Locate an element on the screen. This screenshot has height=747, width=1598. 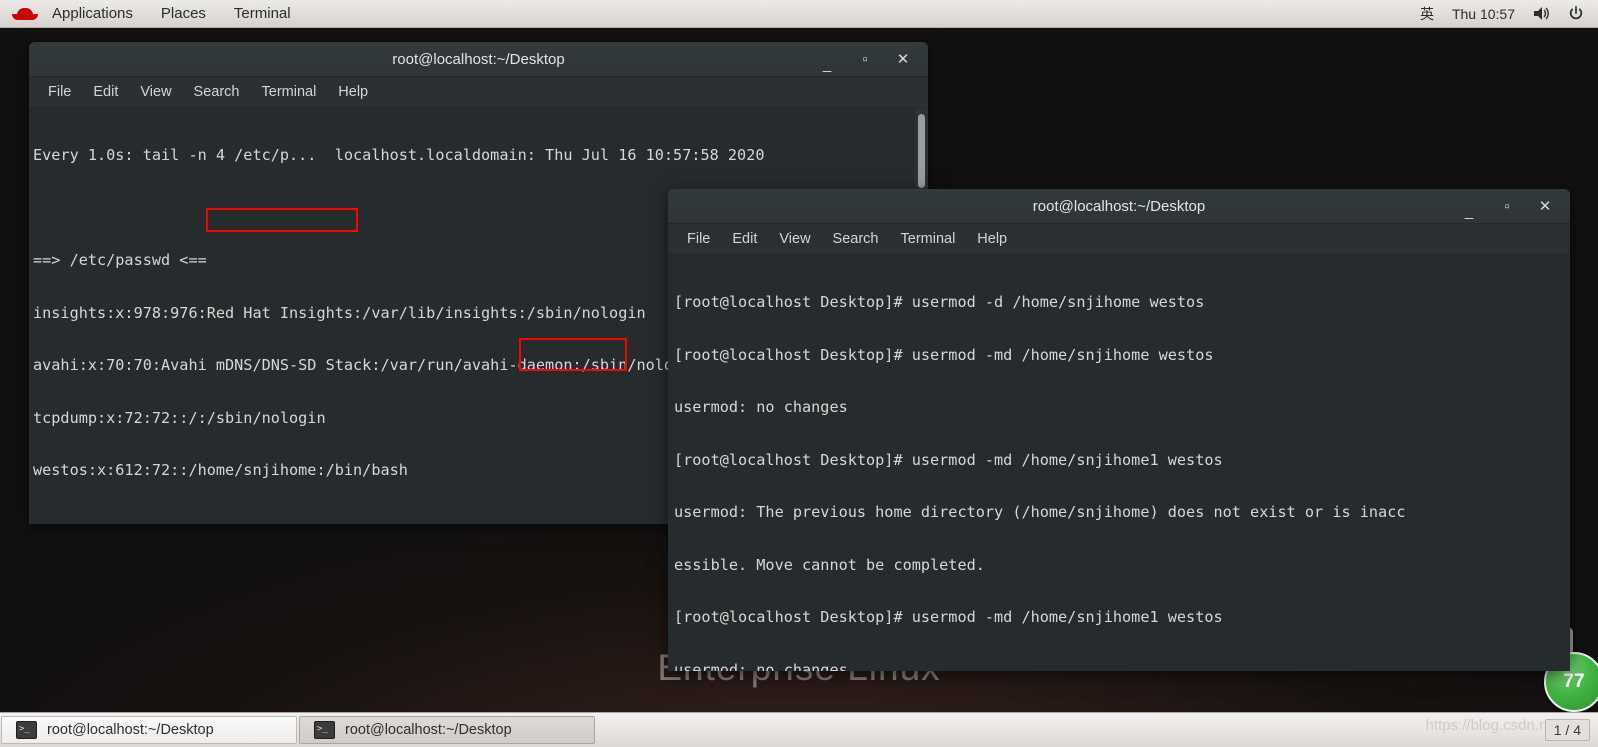
panel-menu-applications: Applications is located at coordinates (92, 13).